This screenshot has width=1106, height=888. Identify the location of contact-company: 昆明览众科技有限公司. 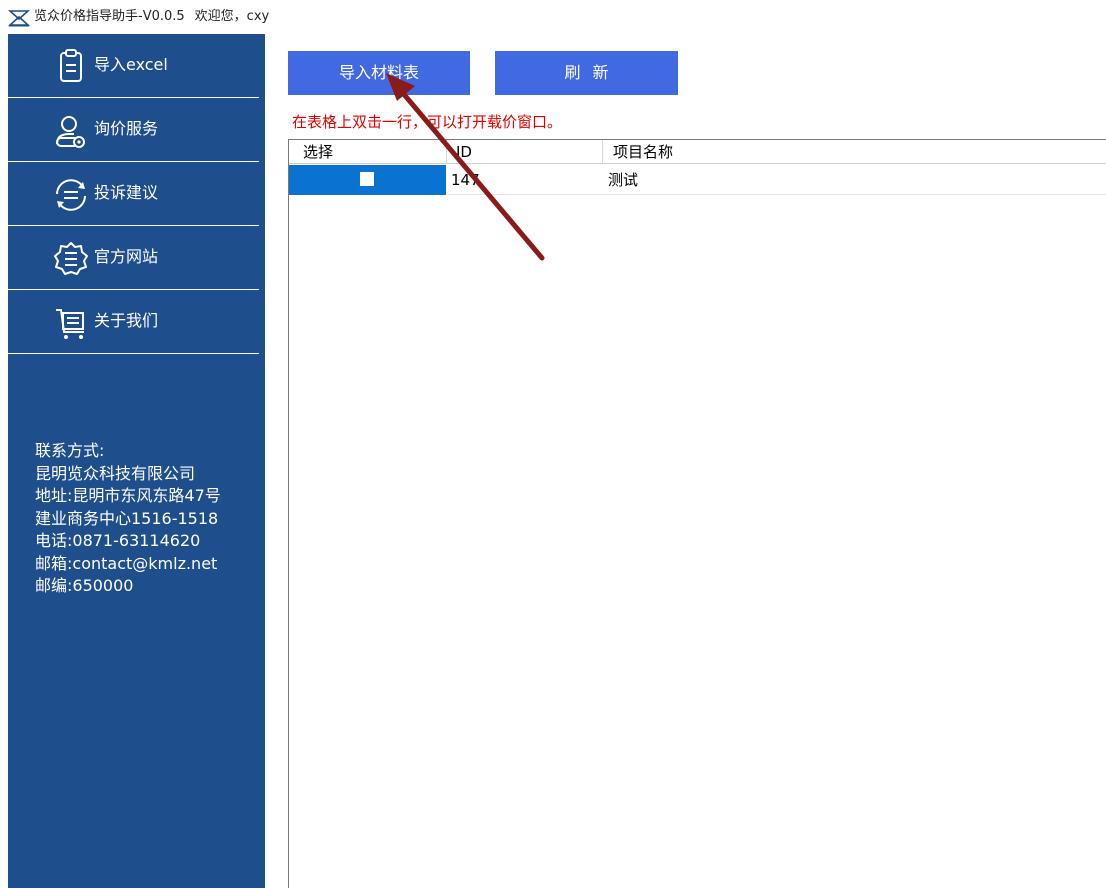
(115, 473).